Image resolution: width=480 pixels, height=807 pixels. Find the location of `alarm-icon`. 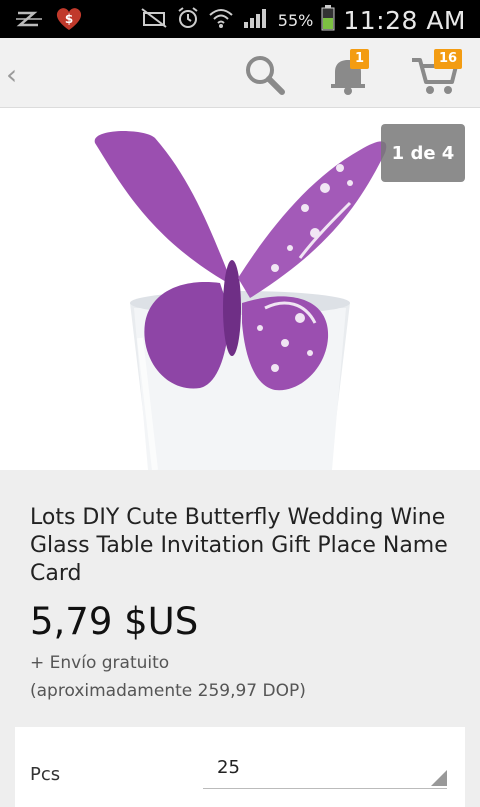

alarm-icon is located at coordinates (188, 20).